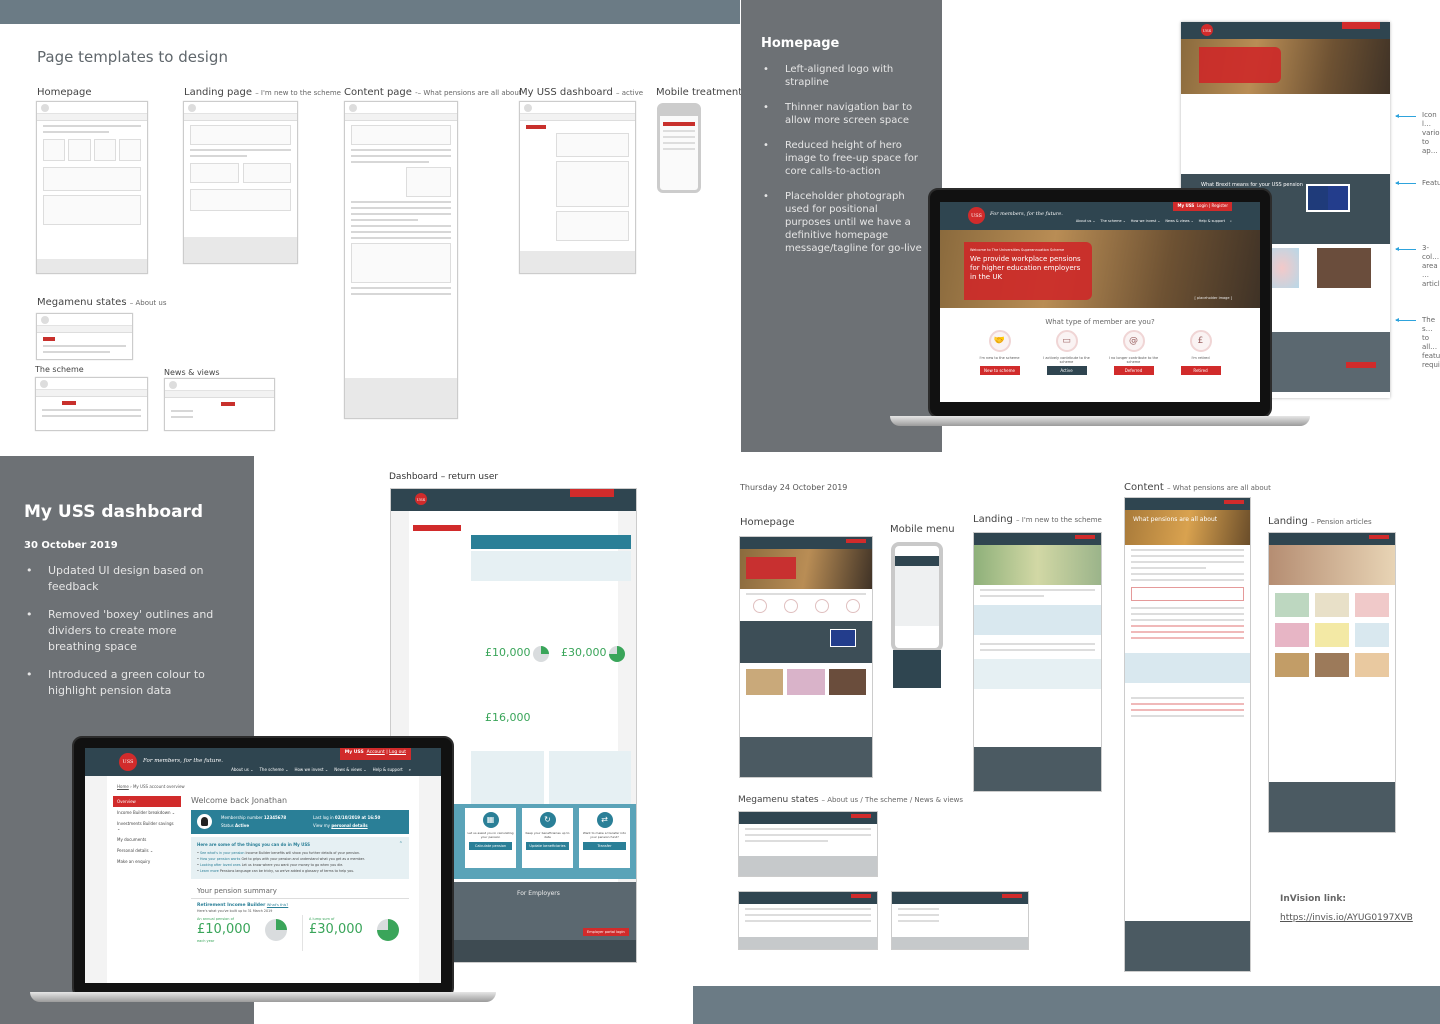 The height and width of the screenshot is (1024, 1440). Describe the element at coordinates (1037, 662) in the screenshot. I see `thumb-landing-new` at that location.